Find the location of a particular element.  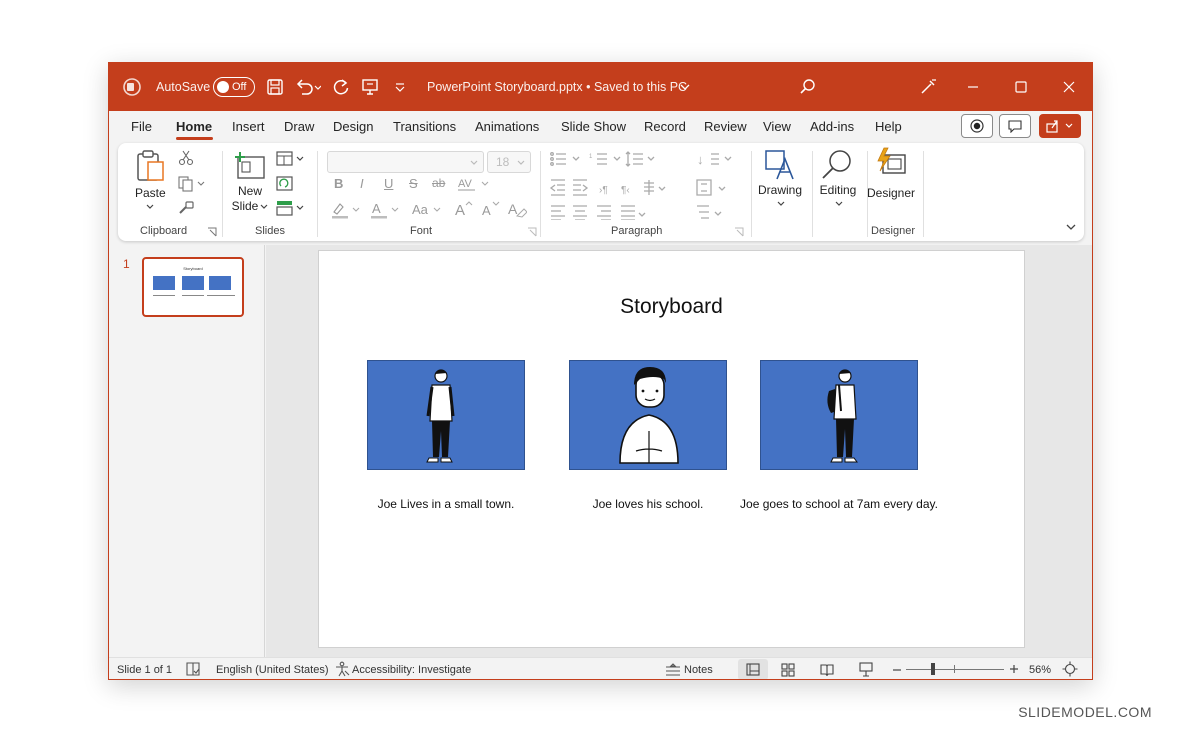

tab-help: Help is located at coordinates (888, 126).